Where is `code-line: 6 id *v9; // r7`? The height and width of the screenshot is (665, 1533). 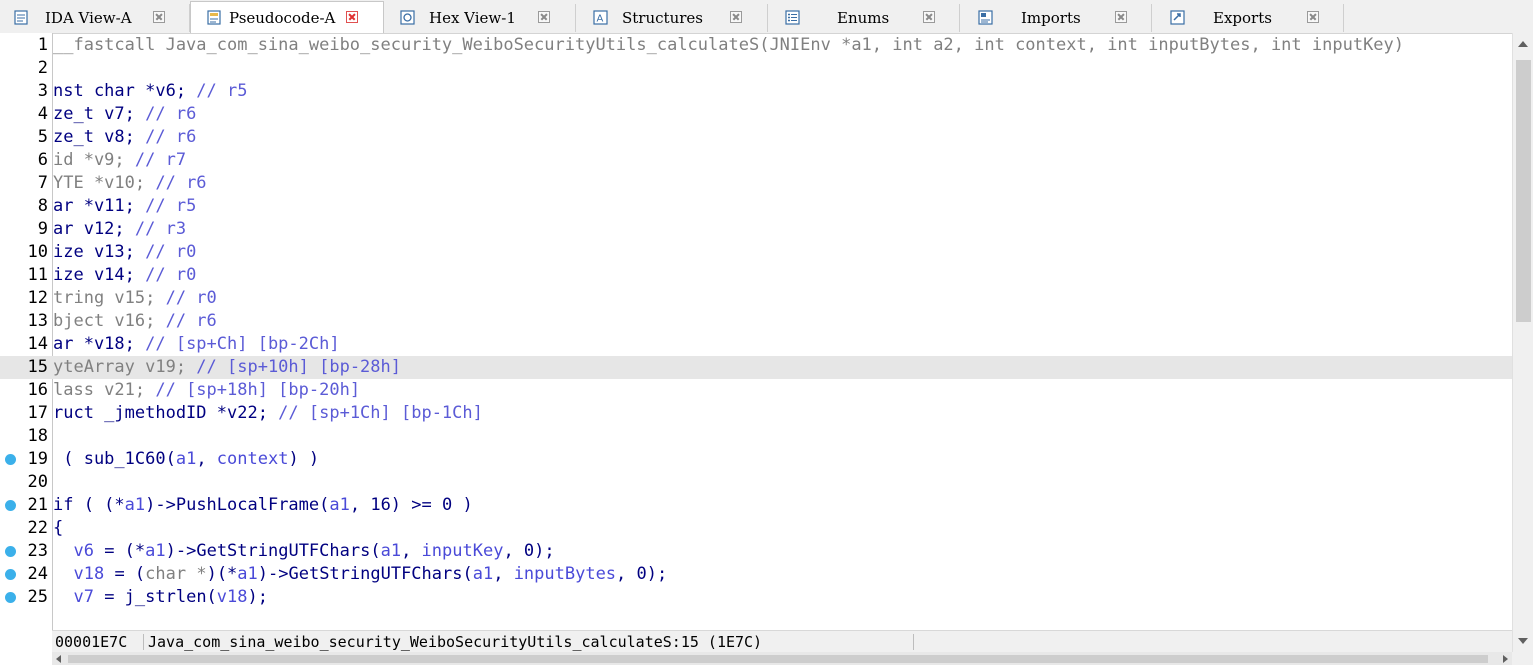 code-line: 6 id *v9; // r7 is located at coordinates (756, 160).